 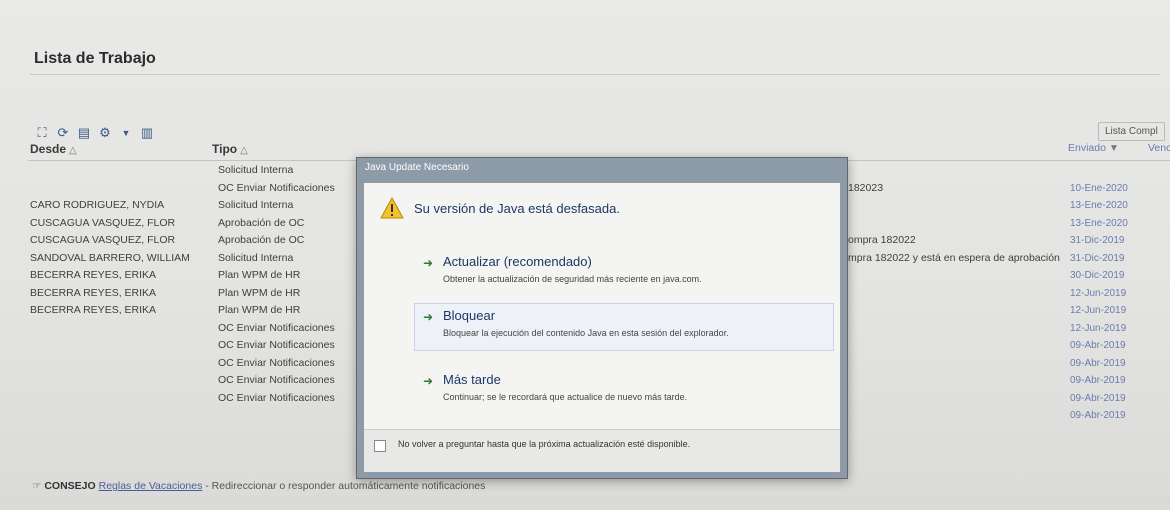 What do you see at coordinates (110, 257) in the screenshot?
I see `cell-desde: SANDOVAL BARRERO, WILLIAM` at bounding box center [110, 257].